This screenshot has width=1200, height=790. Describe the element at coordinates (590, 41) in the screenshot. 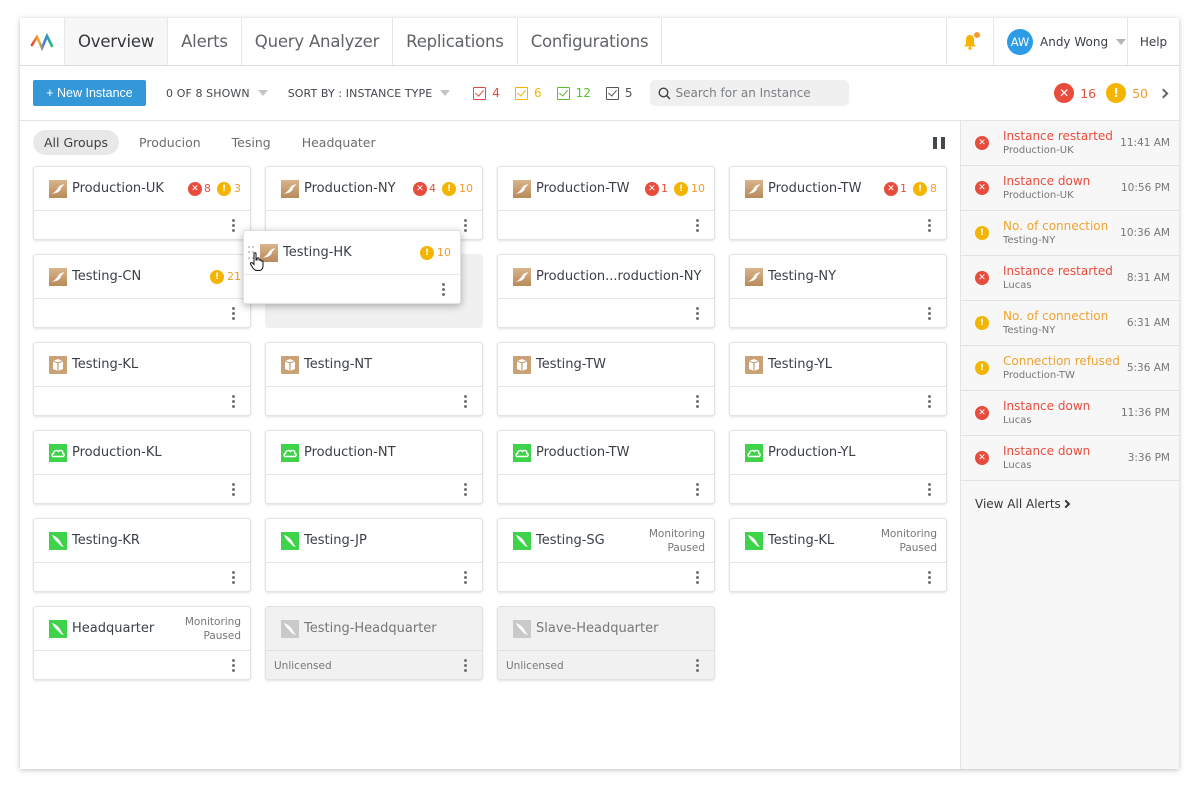

I see `tab-configurations: Configurations` at that location.